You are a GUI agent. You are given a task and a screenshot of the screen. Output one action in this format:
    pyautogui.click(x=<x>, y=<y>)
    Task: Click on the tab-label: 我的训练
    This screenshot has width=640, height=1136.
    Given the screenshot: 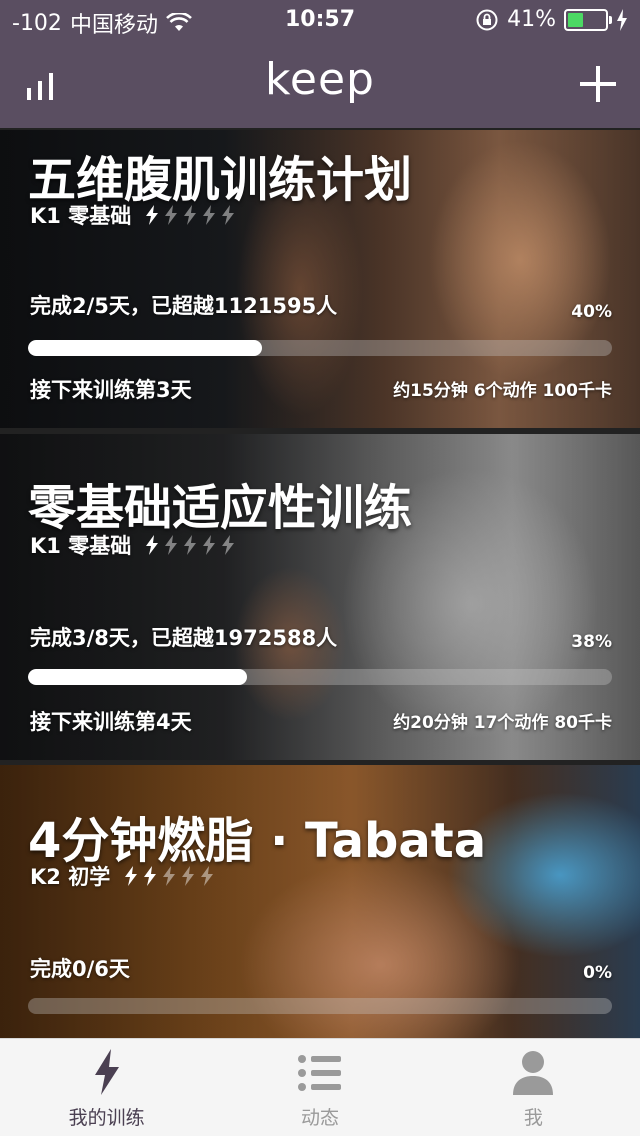 What is the action you would take?
    pyautogui.click(x=106, y=1118)
    